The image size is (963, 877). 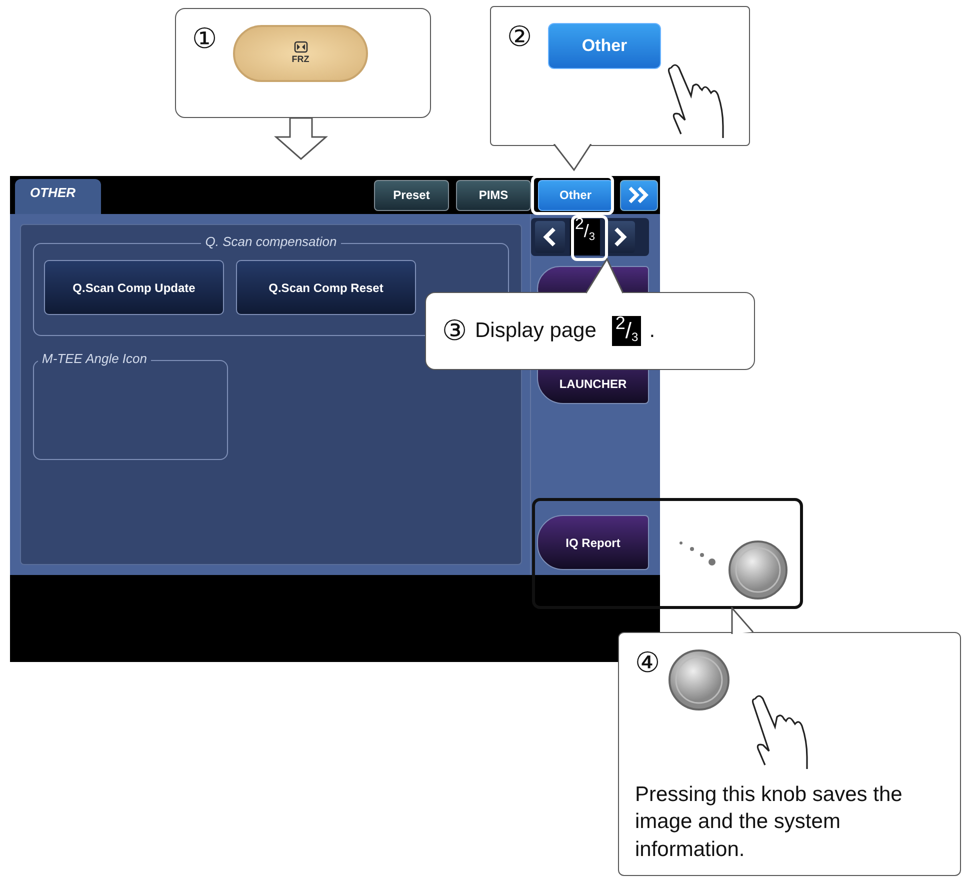 I want to click on period-text: ., so click(x=652, y=331).